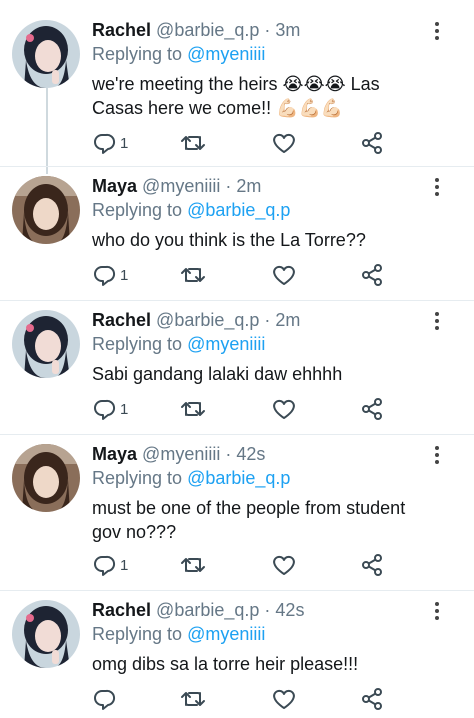 This screenshot has height=718, width=474. I want to click on flexed-biceps-emoji: 💪🏻💪🏻💪🏻, so click(310, 108).